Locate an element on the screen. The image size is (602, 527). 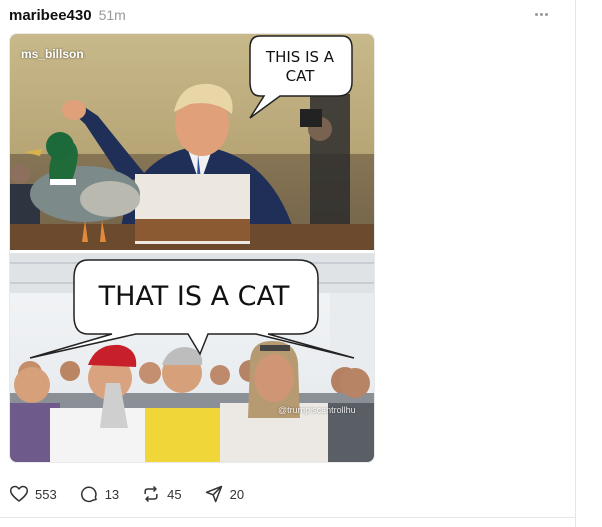
post-divider is located at coordinates (287, 517).